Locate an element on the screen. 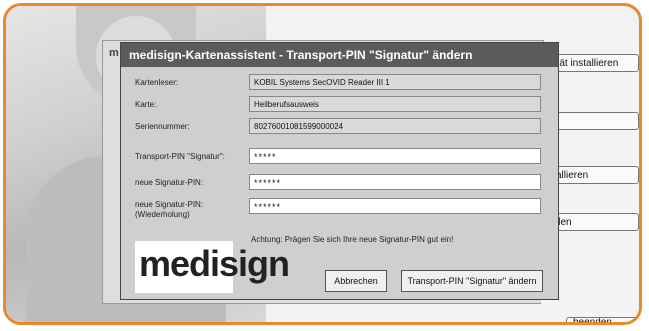  medisign-logo-text: medisign is located at coordinates (214, 263).